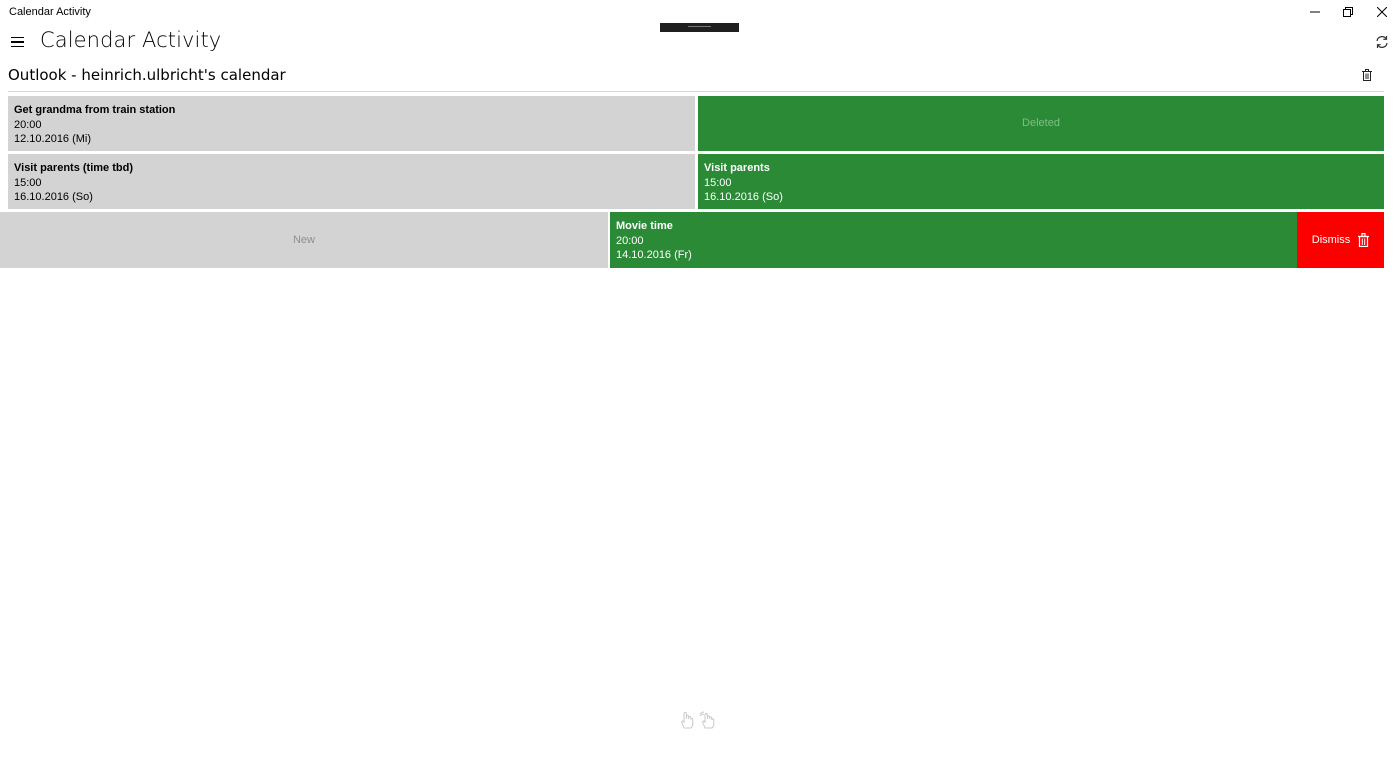  I want to click on event-title: Get grandma from train station, so click(95, 110).